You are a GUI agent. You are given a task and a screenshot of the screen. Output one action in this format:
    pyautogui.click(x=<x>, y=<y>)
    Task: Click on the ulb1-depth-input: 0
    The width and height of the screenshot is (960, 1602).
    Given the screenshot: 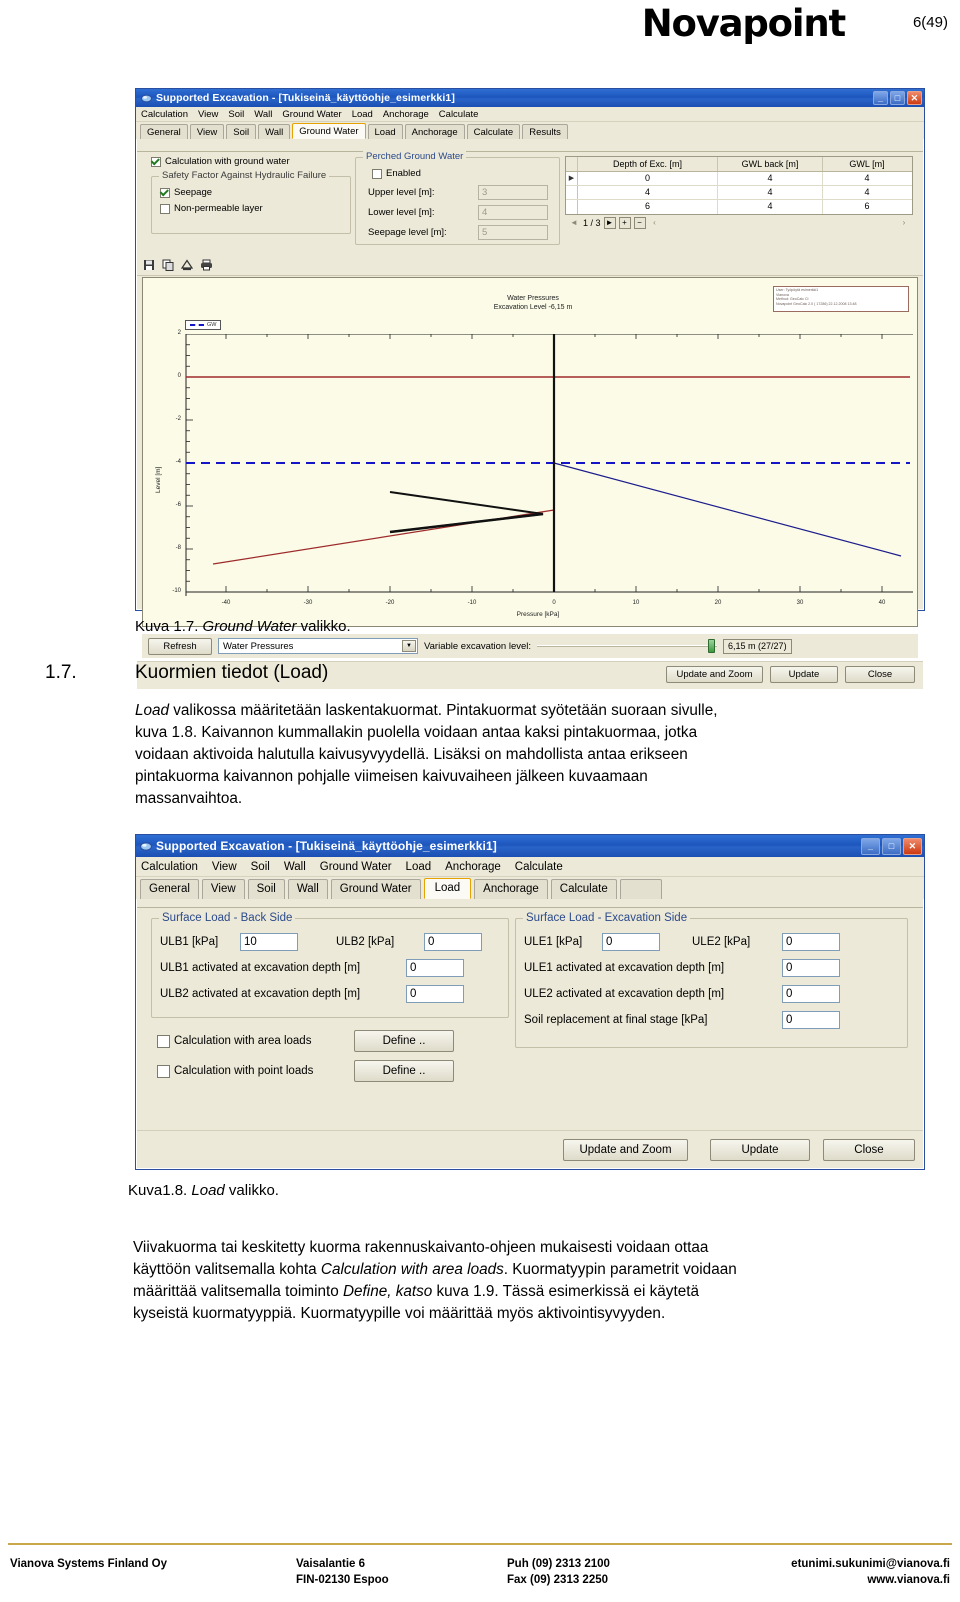 What is the action you would take?
    pyautogui.click(x=435, y=968)
    